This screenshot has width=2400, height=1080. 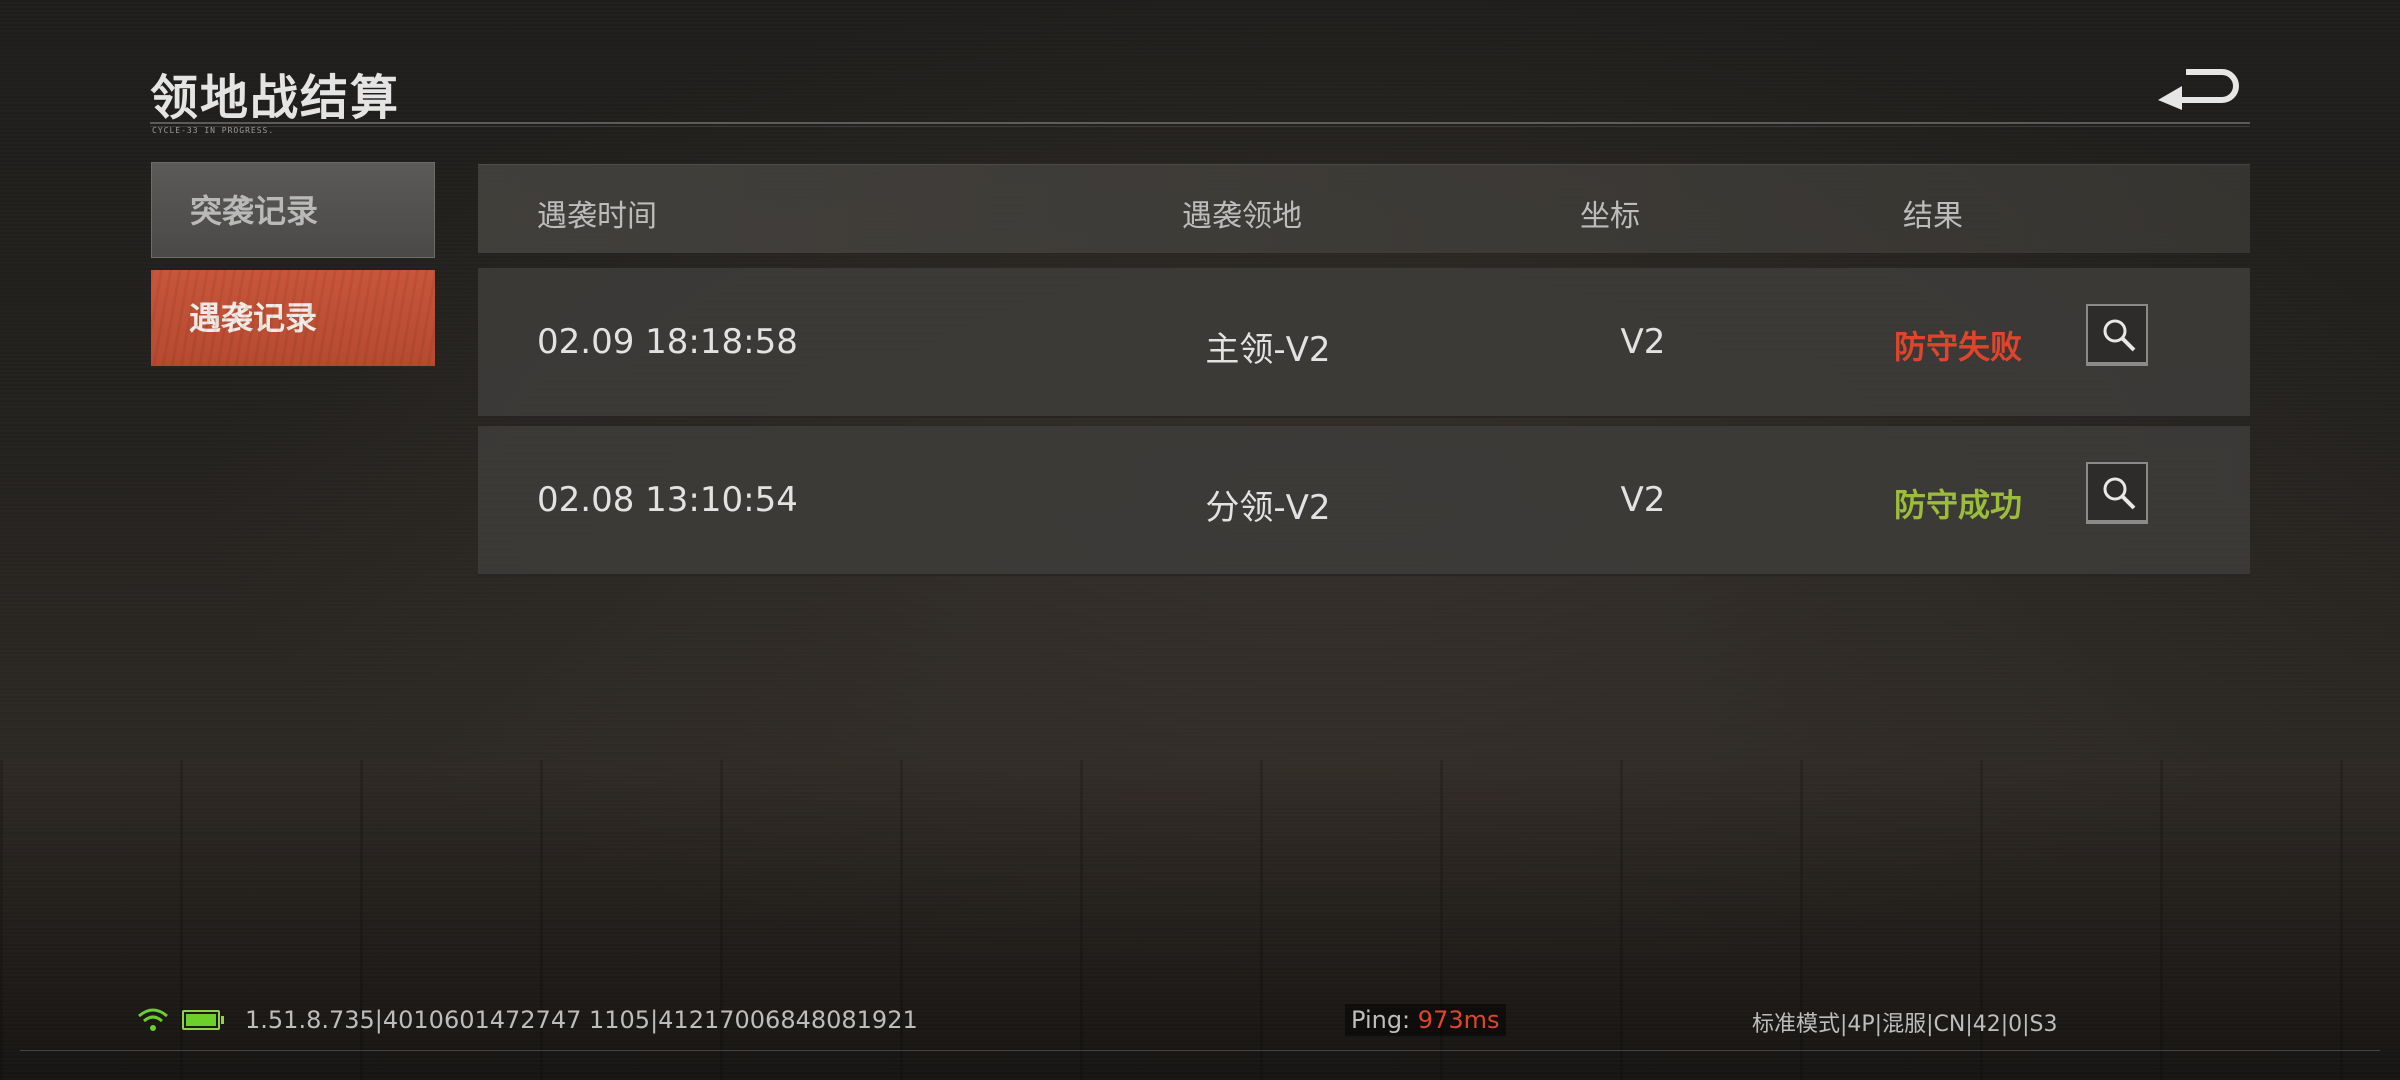 I want to click on server-mode-info: 标准模式|4P|混服|CN|42|0|S3, so click(x=1905, y=1024).